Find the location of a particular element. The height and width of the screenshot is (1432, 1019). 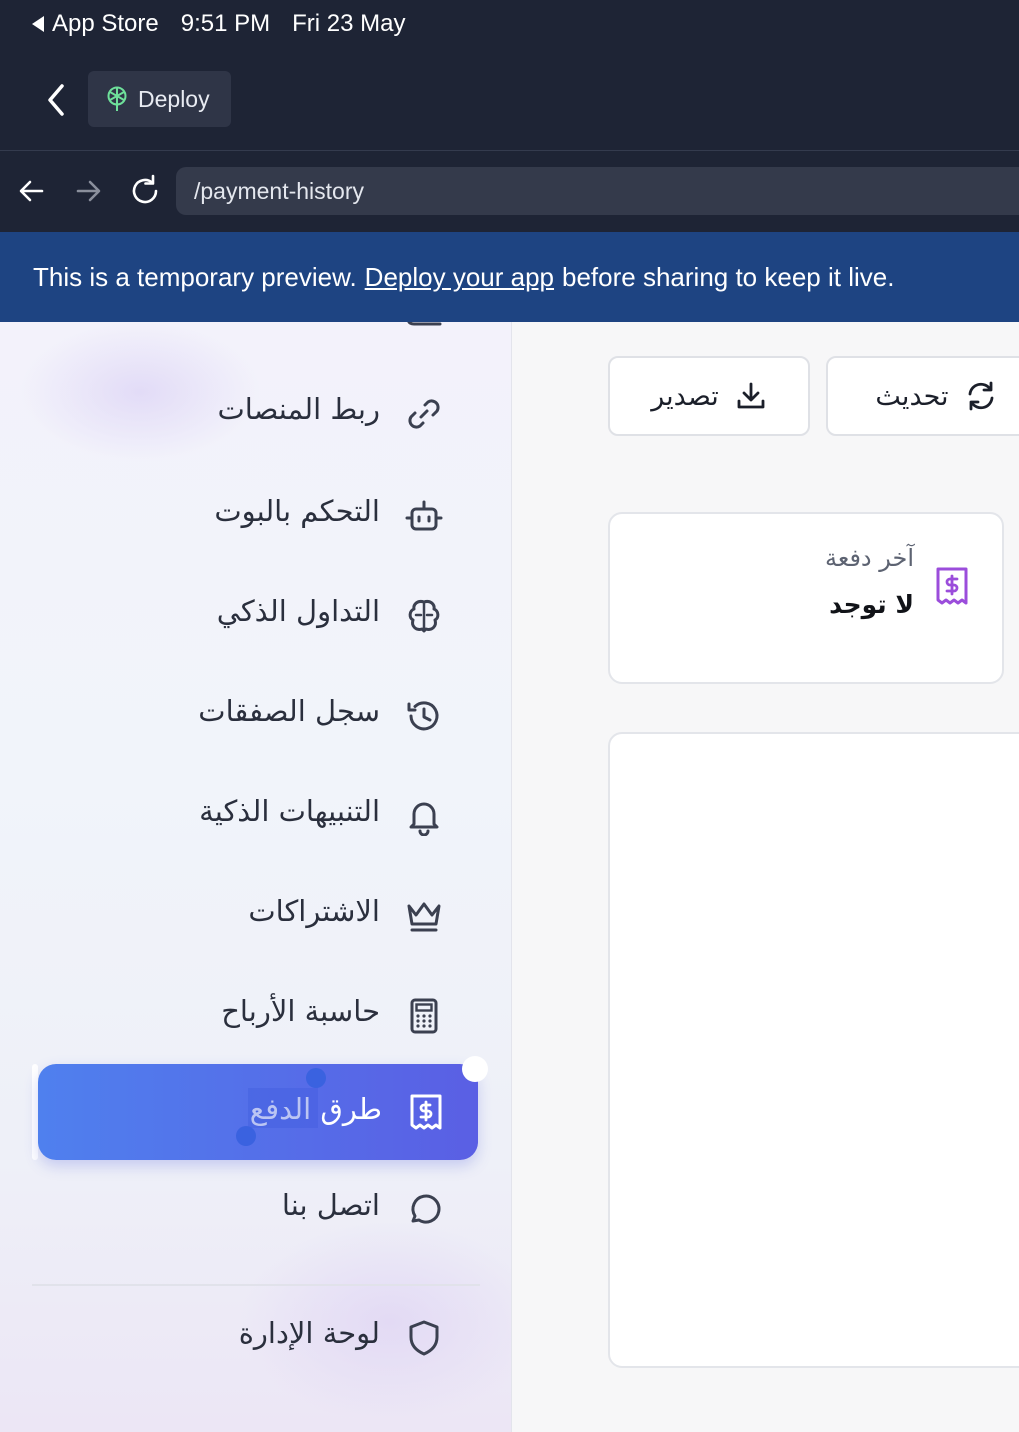

sidebar-item-label: ربط المنصات is located at coordinates (298, 409).